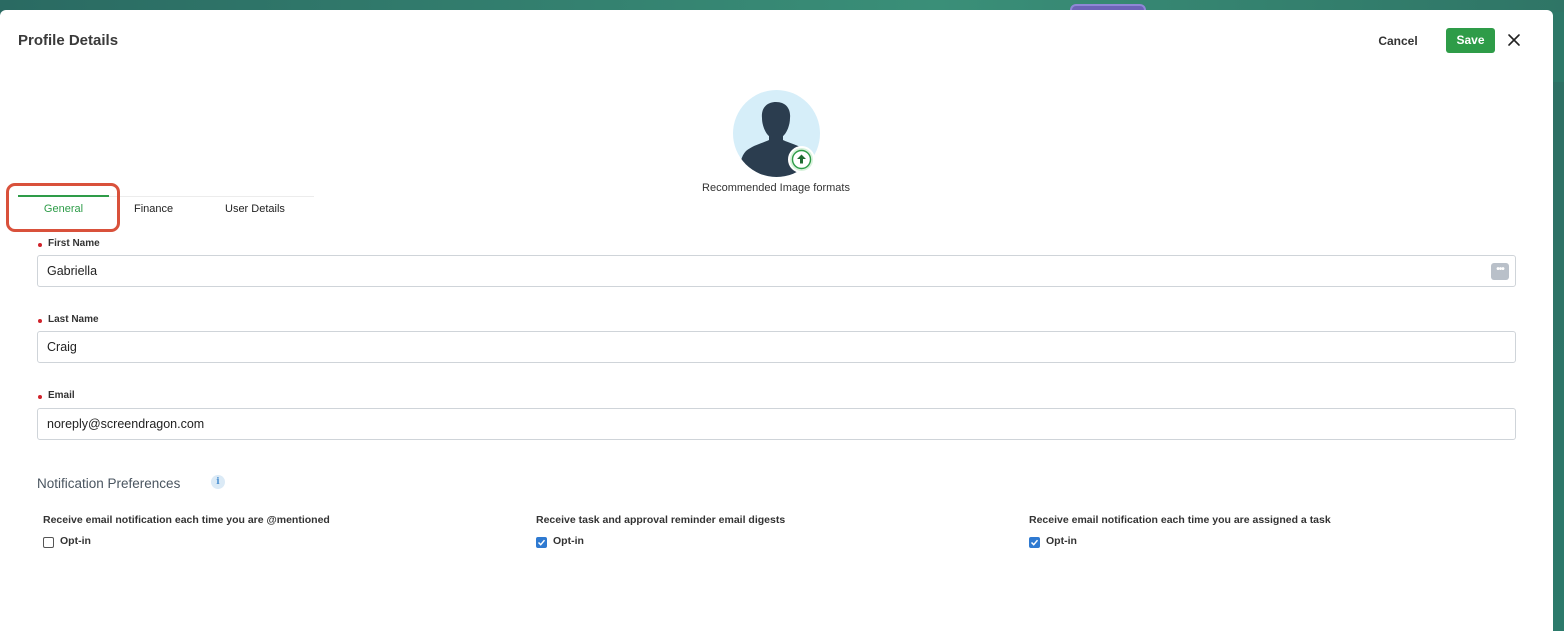 The height and width of the screenshot is (631, 1564). Describe the element at coordinates (1514, 40) in the screenshot. I see `close-icon` at that location.